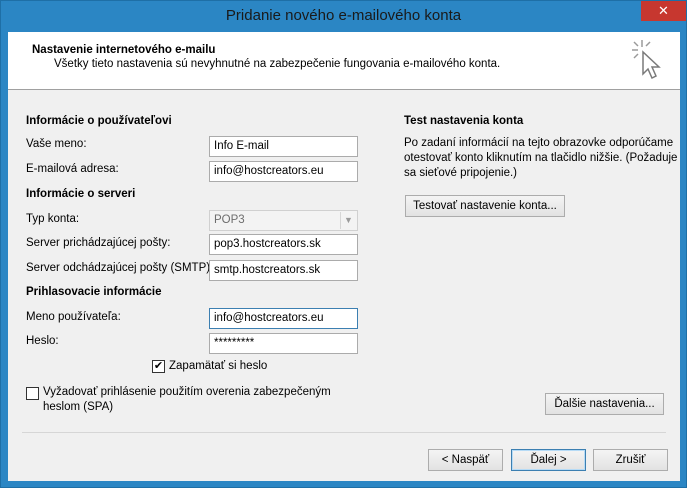 The width and height of the screenshot is (687, 488). Describe the element at coordinates (348, 220) in the screenshot. I see `chevron-down-icon: ▼` at that location.